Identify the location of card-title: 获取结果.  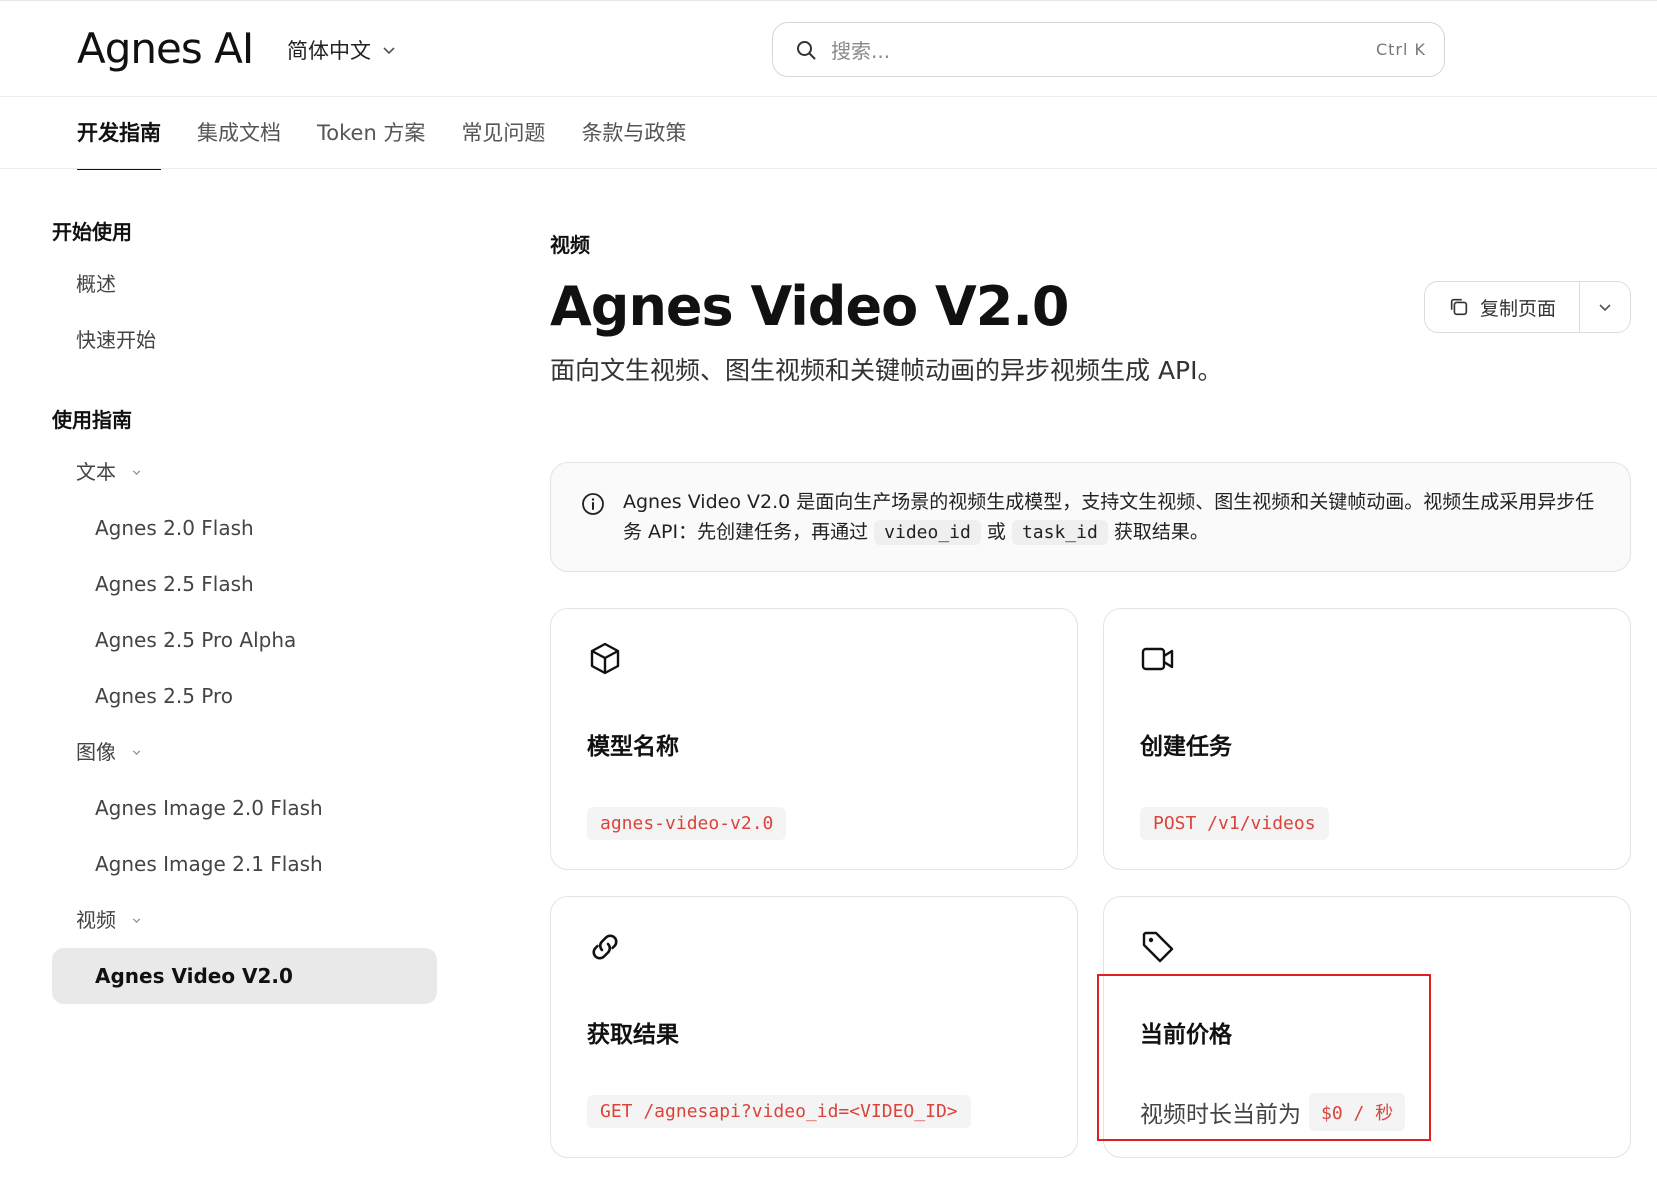
(633, 1035).